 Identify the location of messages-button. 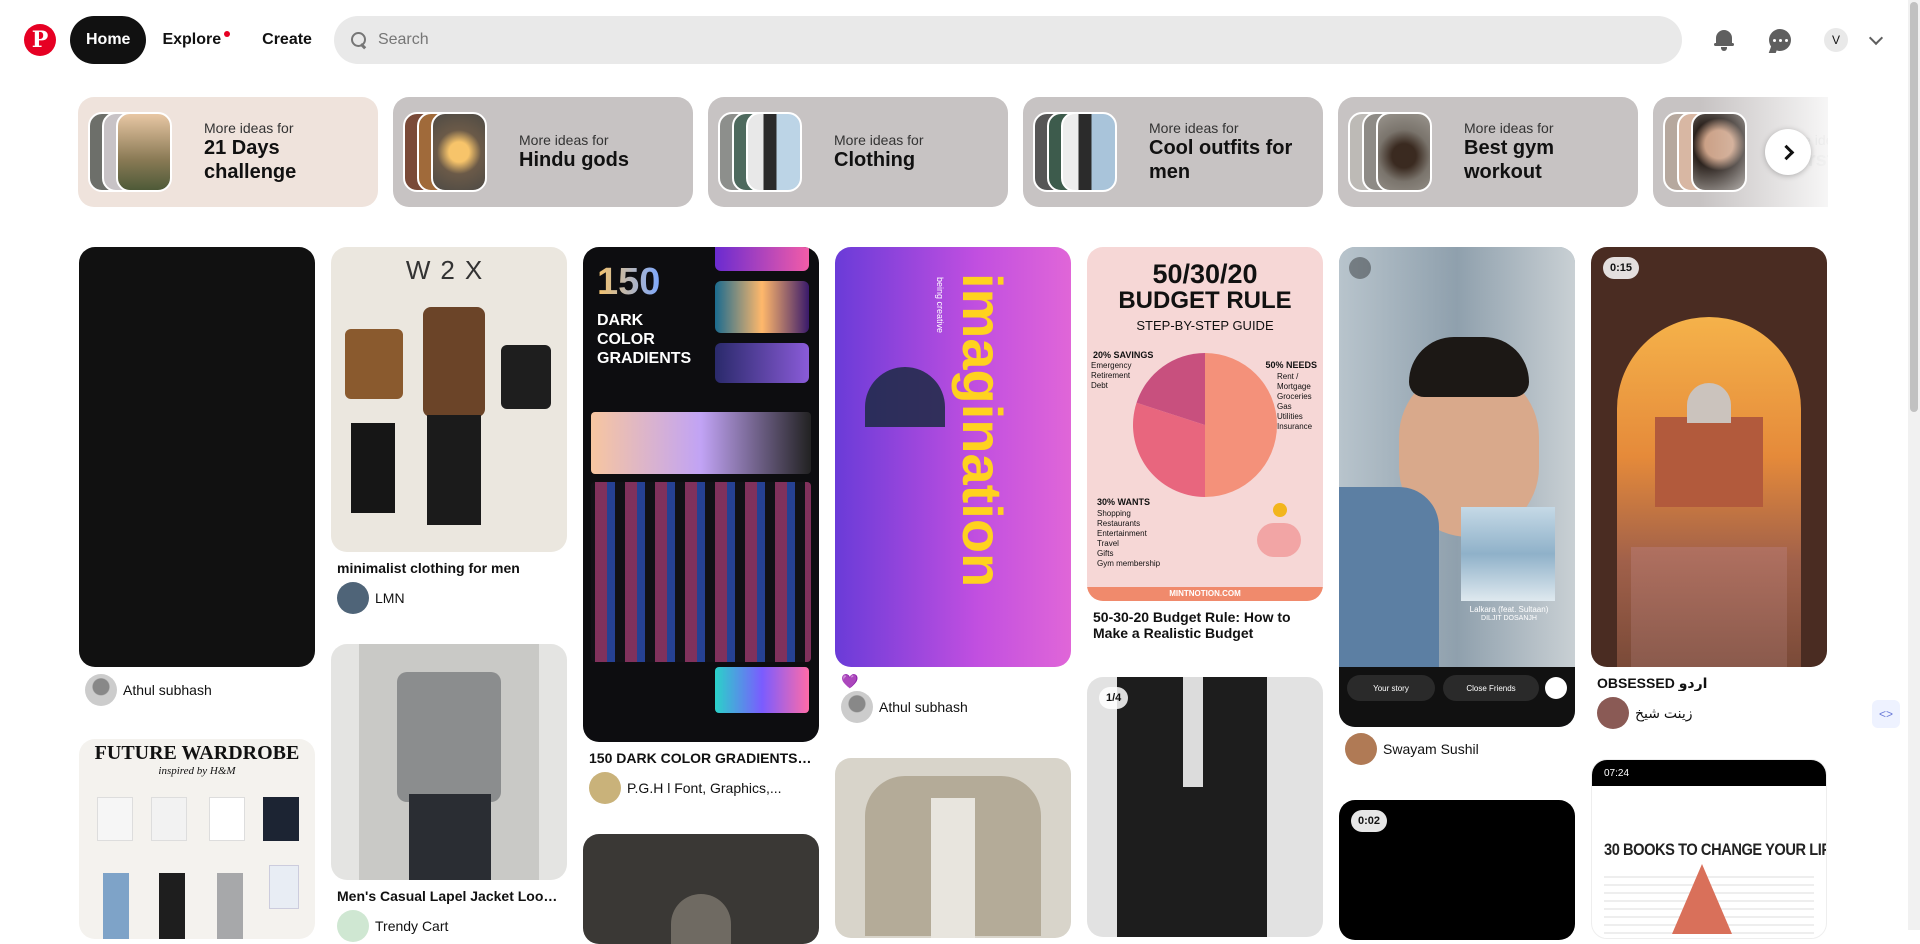
(1780, 40).